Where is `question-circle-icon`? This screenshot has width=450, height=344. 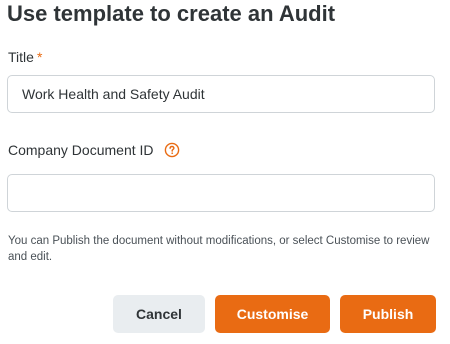
question-circle-icon is located at coordinates (172, 150).